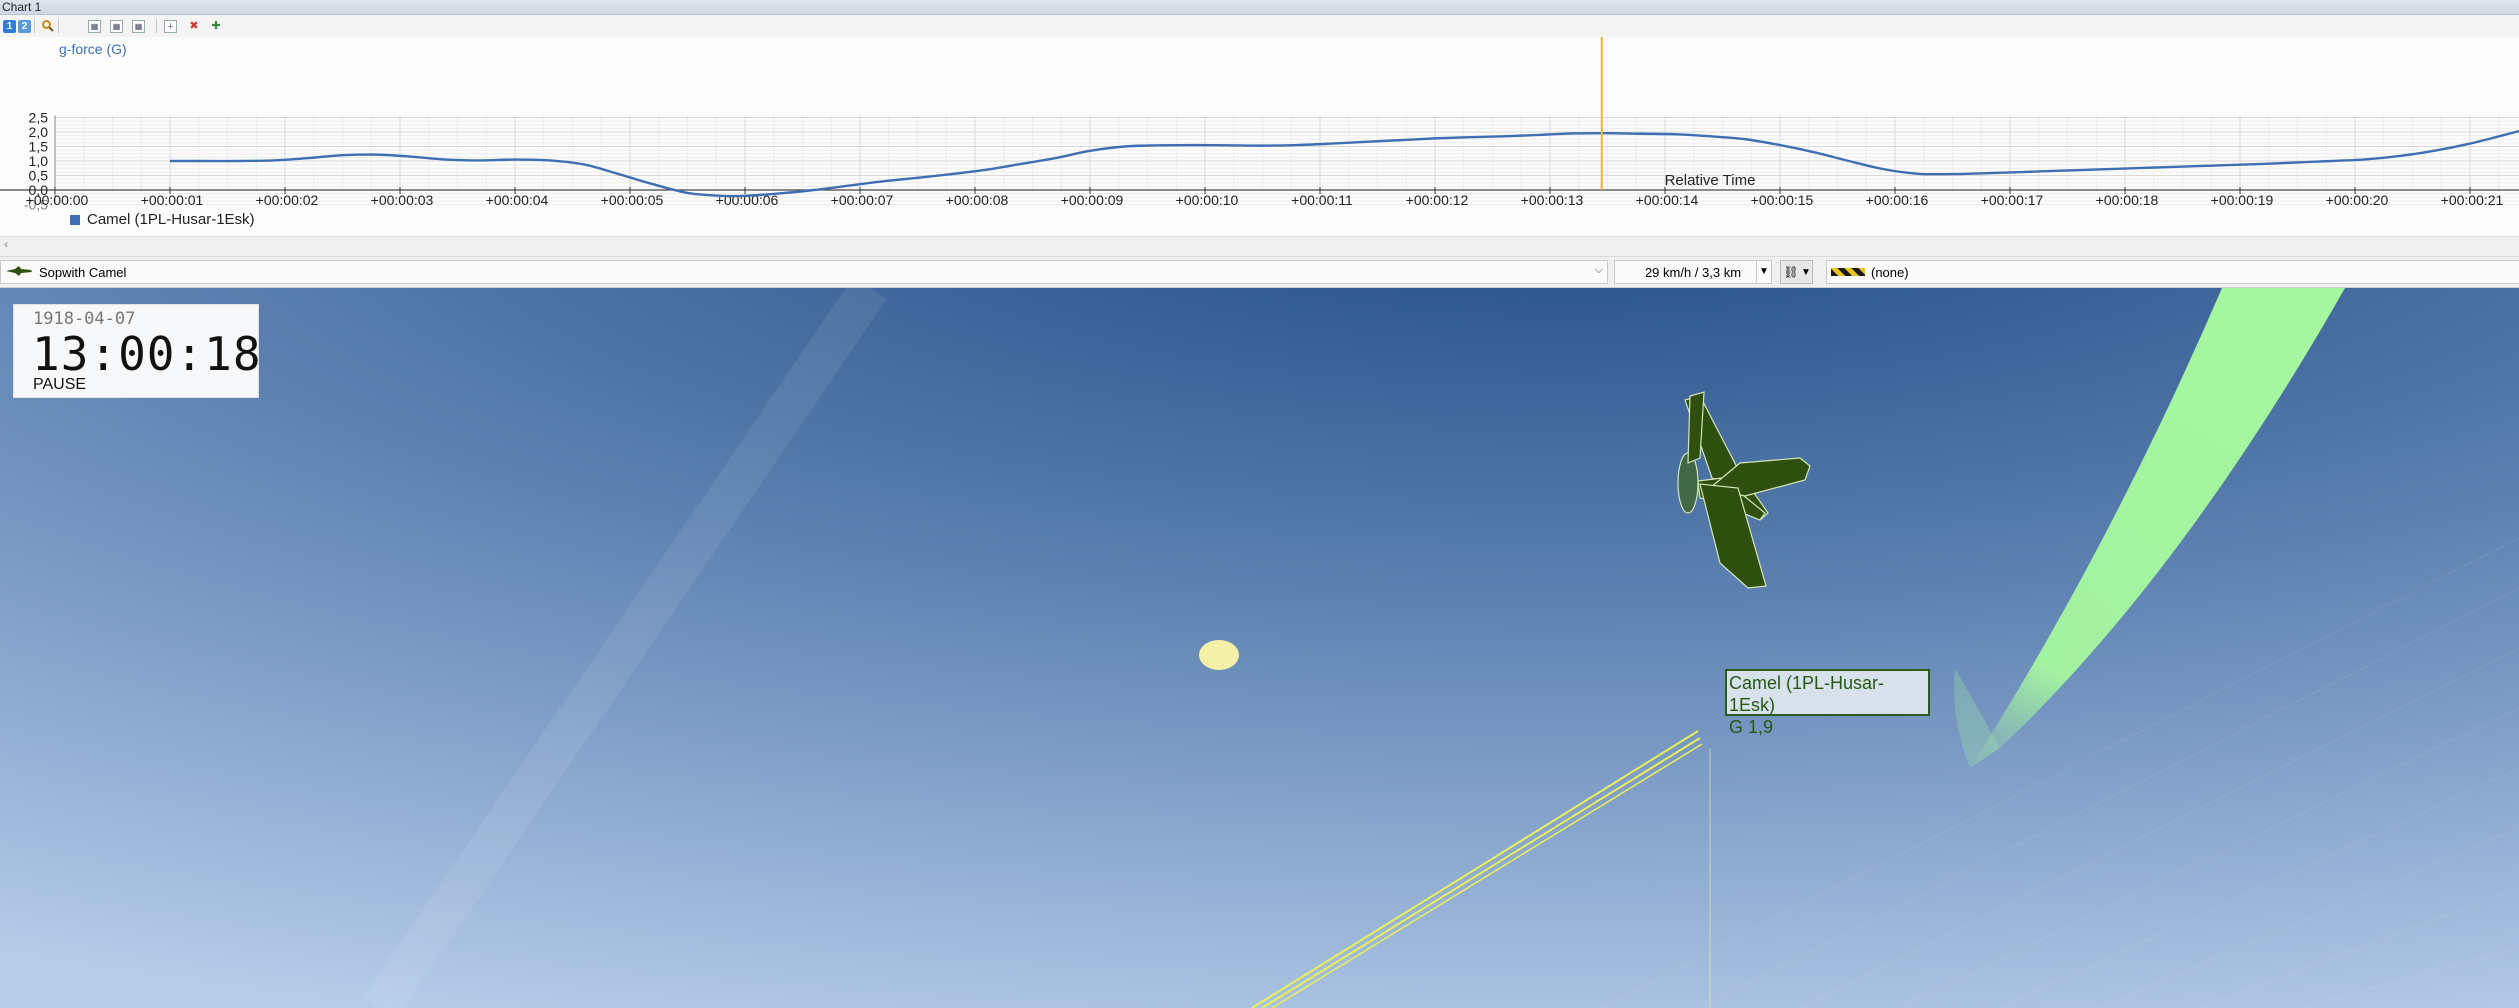 This screenshot has width=2519, height=1008. What do you see at coordinates (517, 200) in the screenshot?
I see `x-tick-label: +00:00:04` at bounding box center [517, 200].